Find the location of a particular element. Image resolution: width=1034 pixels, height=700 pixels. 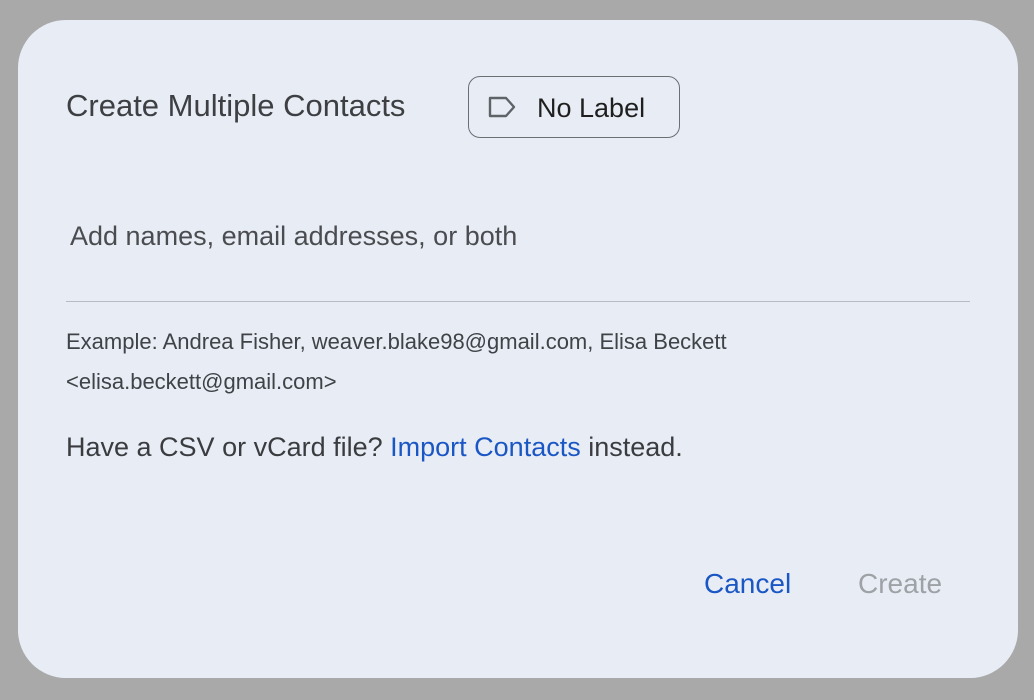

create-button: Create is located at coordinates (900, 584).